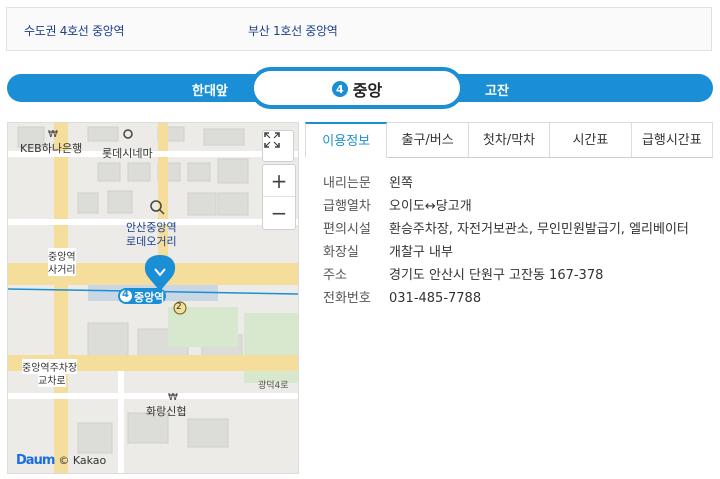 Image resolution: width=720 pixels, height=479 pixels. I want to click on tab-express-timetable: 급행시간표, so click(672, 139).